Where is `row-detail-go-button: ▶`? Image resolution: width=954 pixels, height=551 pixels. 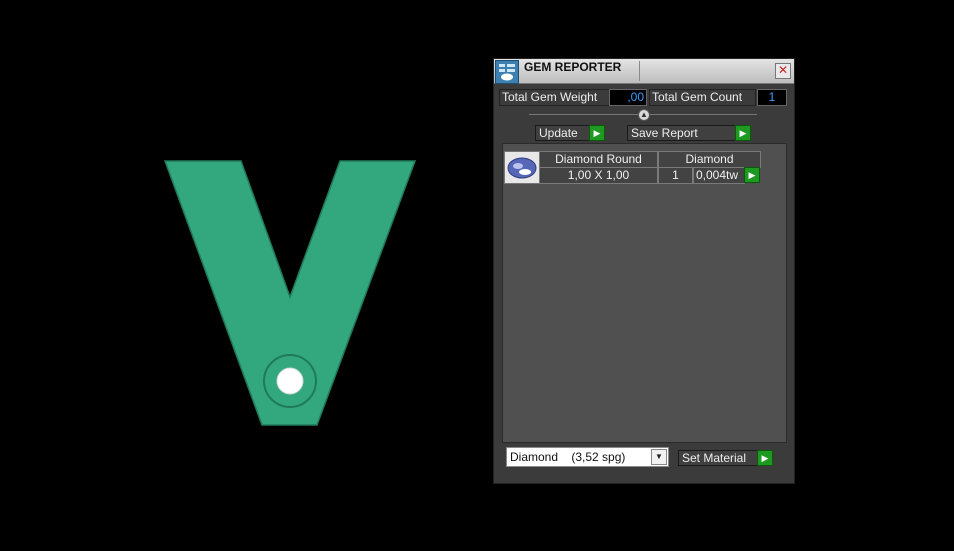 row-detail-go-button: ▶ is located at coordinates (752, 175).